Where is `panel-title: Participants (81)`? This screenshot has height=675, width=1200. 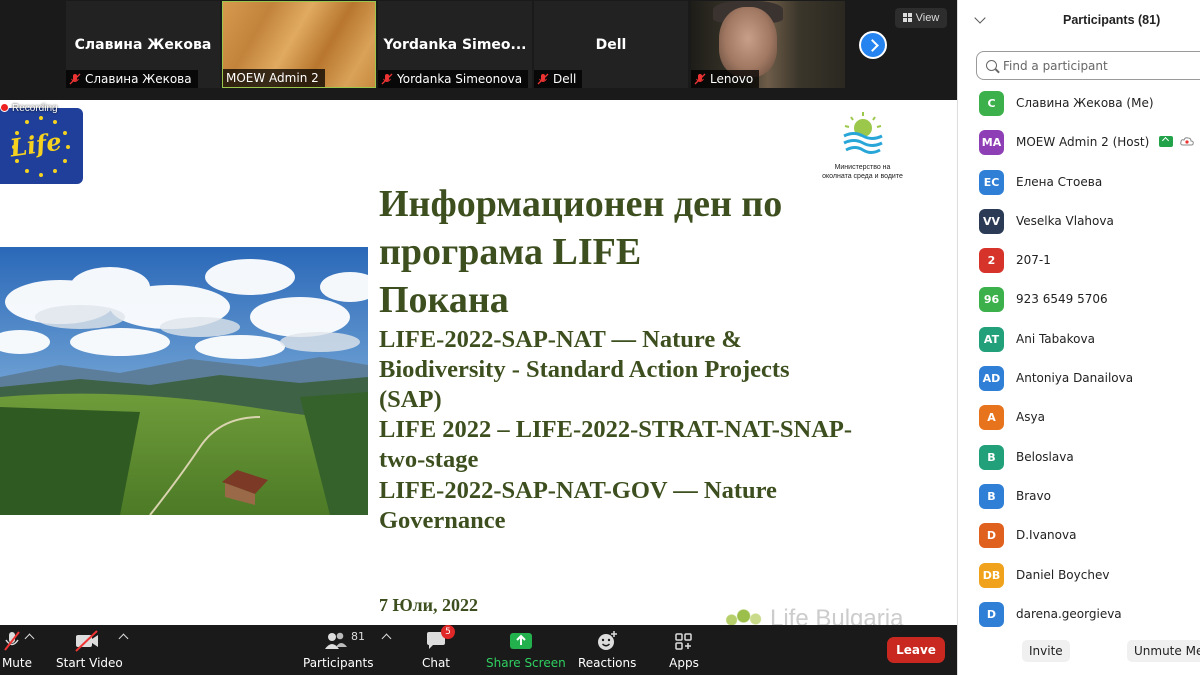
panel-title: Participants (81) is located at coordinates (1112, 20).